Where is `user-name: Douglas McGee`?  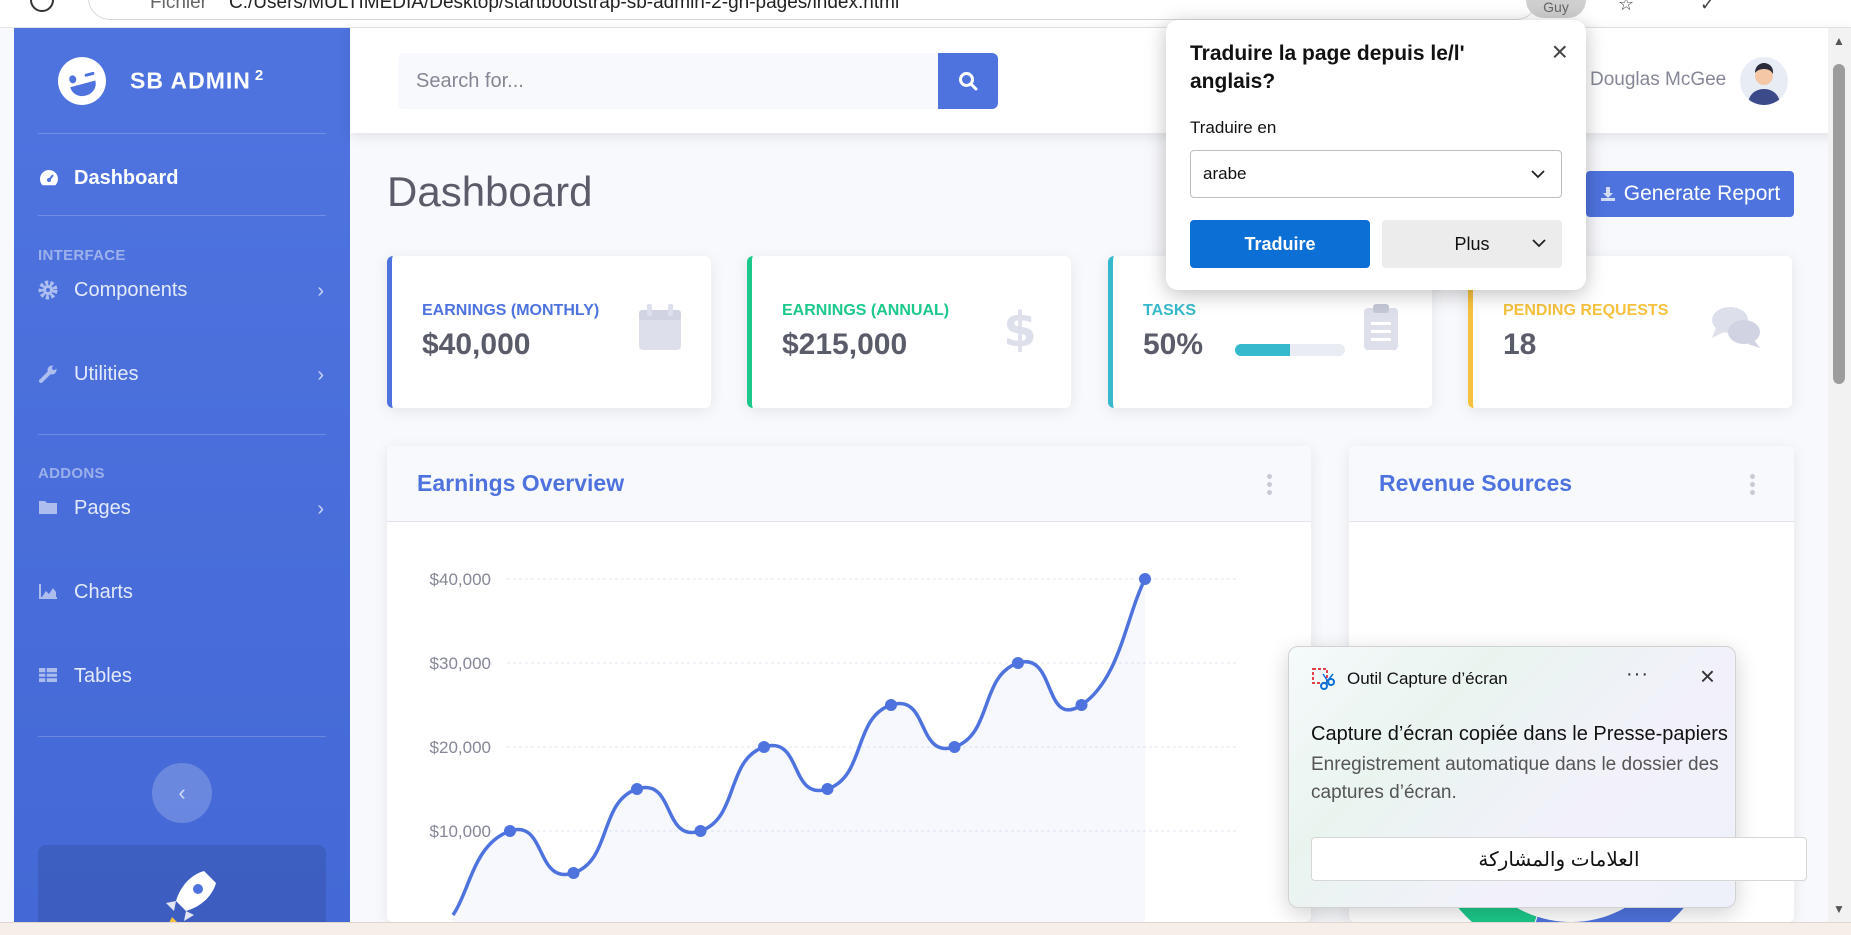 user-name: Douglas McGee is located at coordinates (1658, 80).